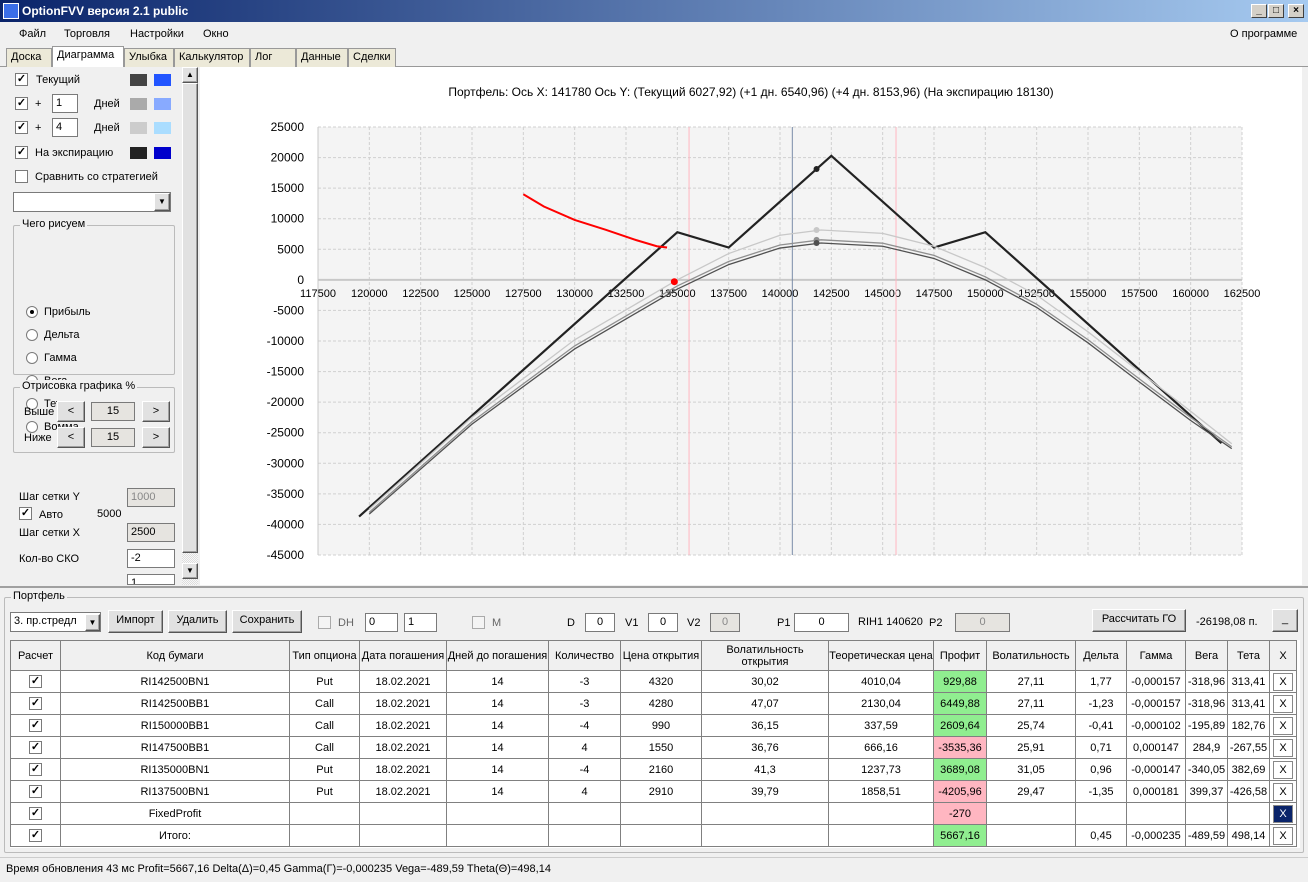 Image resolution: width=1308 pixels, height=882 pixels. What do you see at coordinates (156, 411) in the screenshot?
I see `above-increase-button: >` at bounding box center [156, 411].